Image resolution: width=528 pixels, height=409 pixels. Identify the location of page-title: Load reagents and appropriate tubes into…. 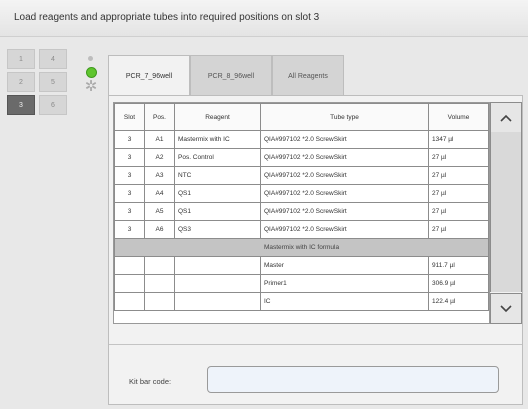
(167, 17).